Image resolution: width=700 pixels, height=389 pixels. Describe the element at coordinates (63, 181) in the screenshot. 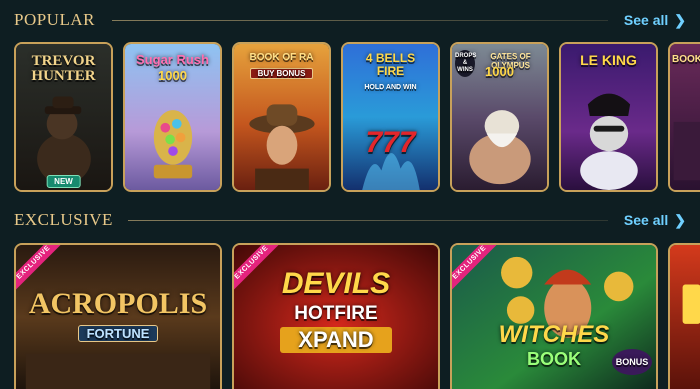

I see `new-badge: NEW` at that location.